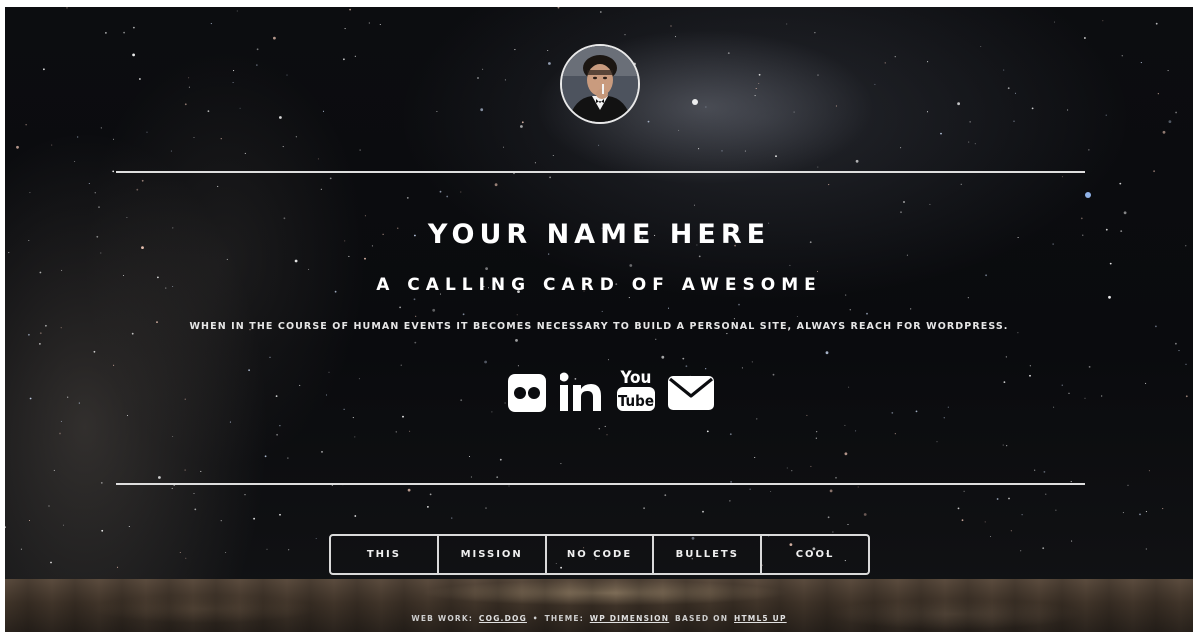 This screenshot has height=632, width=1197. I want to click on main-nav: THIS MISSION NO CODE BULLETS COOL, so click(599, 554).